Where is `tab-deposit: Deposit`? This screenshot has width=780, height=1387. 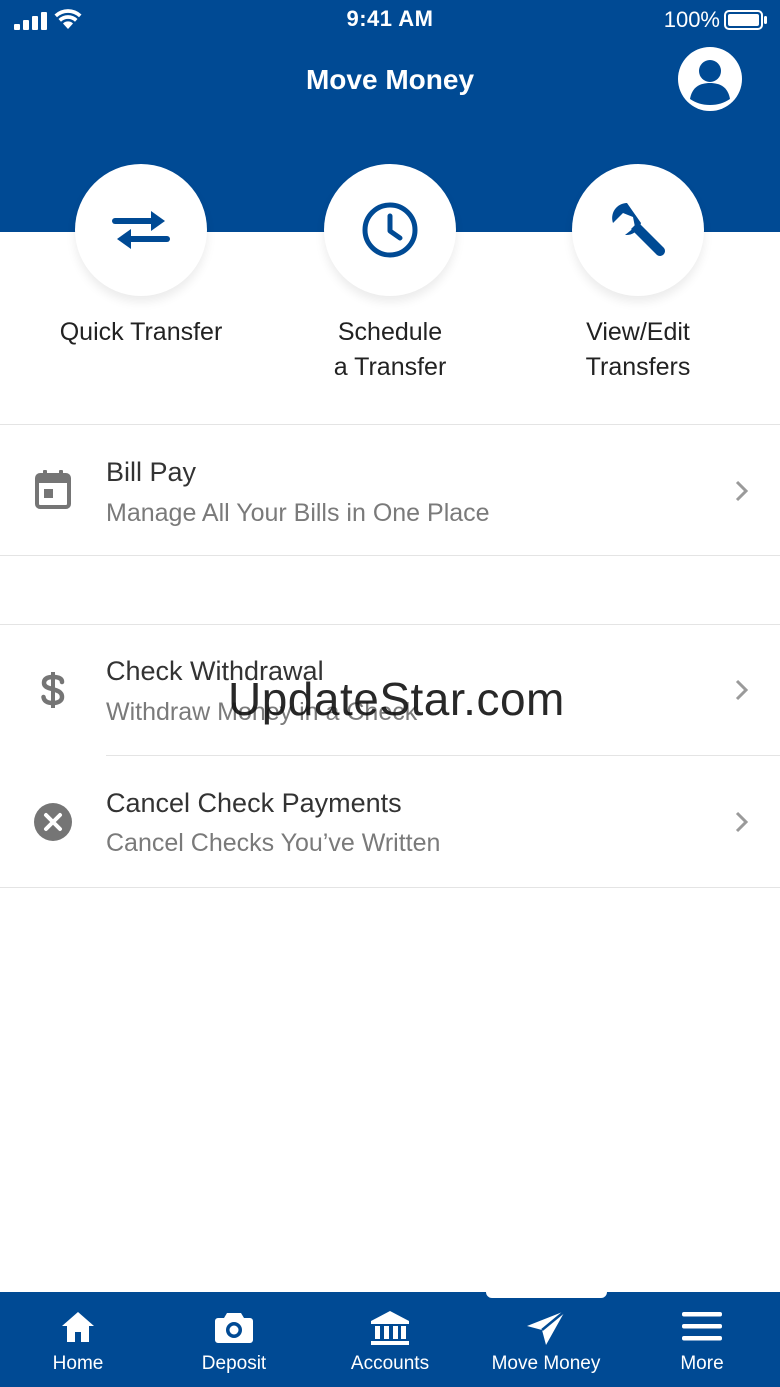
tab-deposit: Deposit is located at coordinates (234, 1339).